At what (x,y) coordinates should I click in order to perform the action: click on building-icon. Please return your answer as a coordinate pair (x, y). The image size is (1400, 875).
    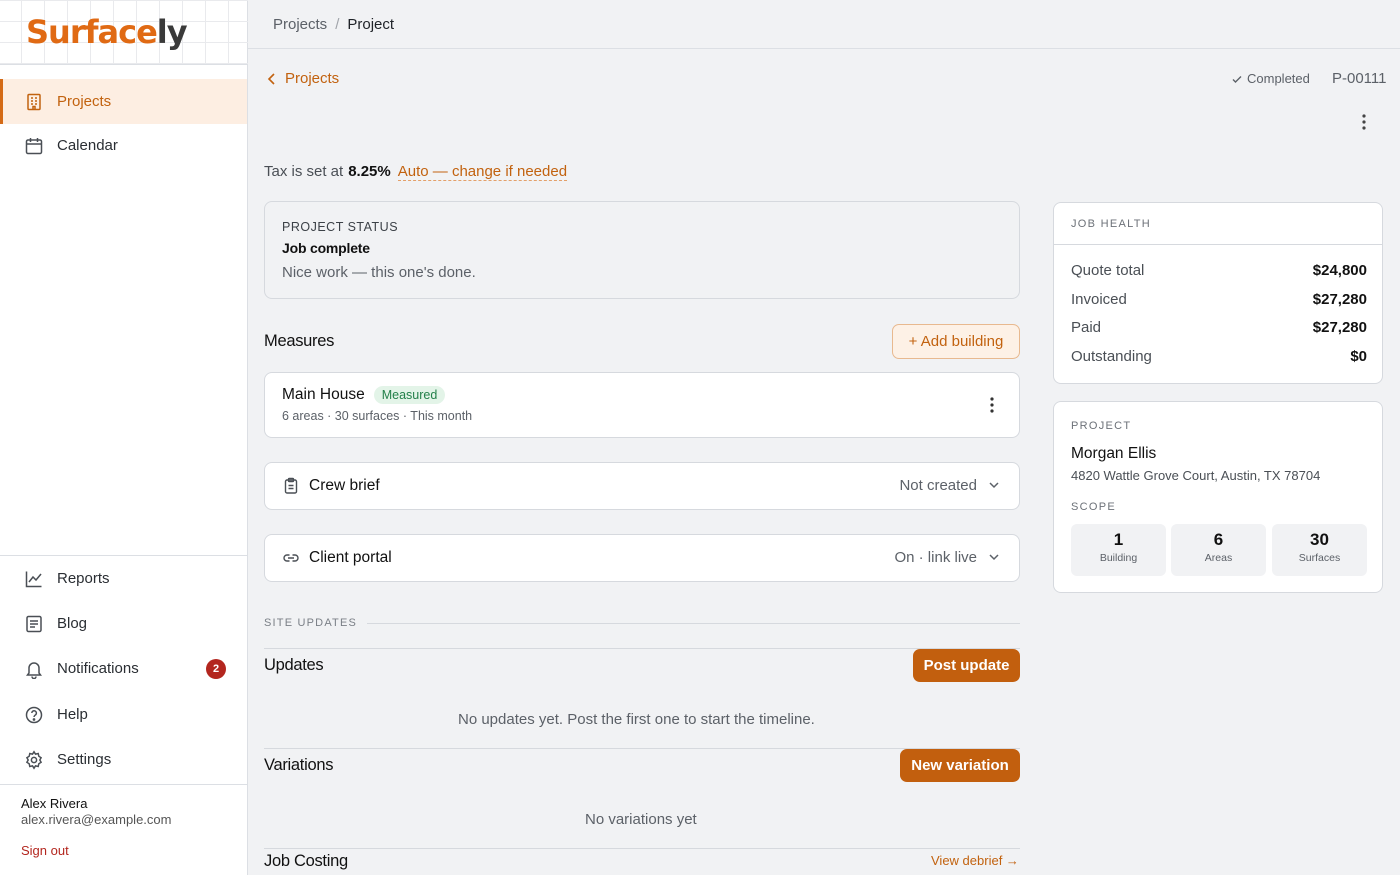
    Looking at the image, I should click on (34, 102).